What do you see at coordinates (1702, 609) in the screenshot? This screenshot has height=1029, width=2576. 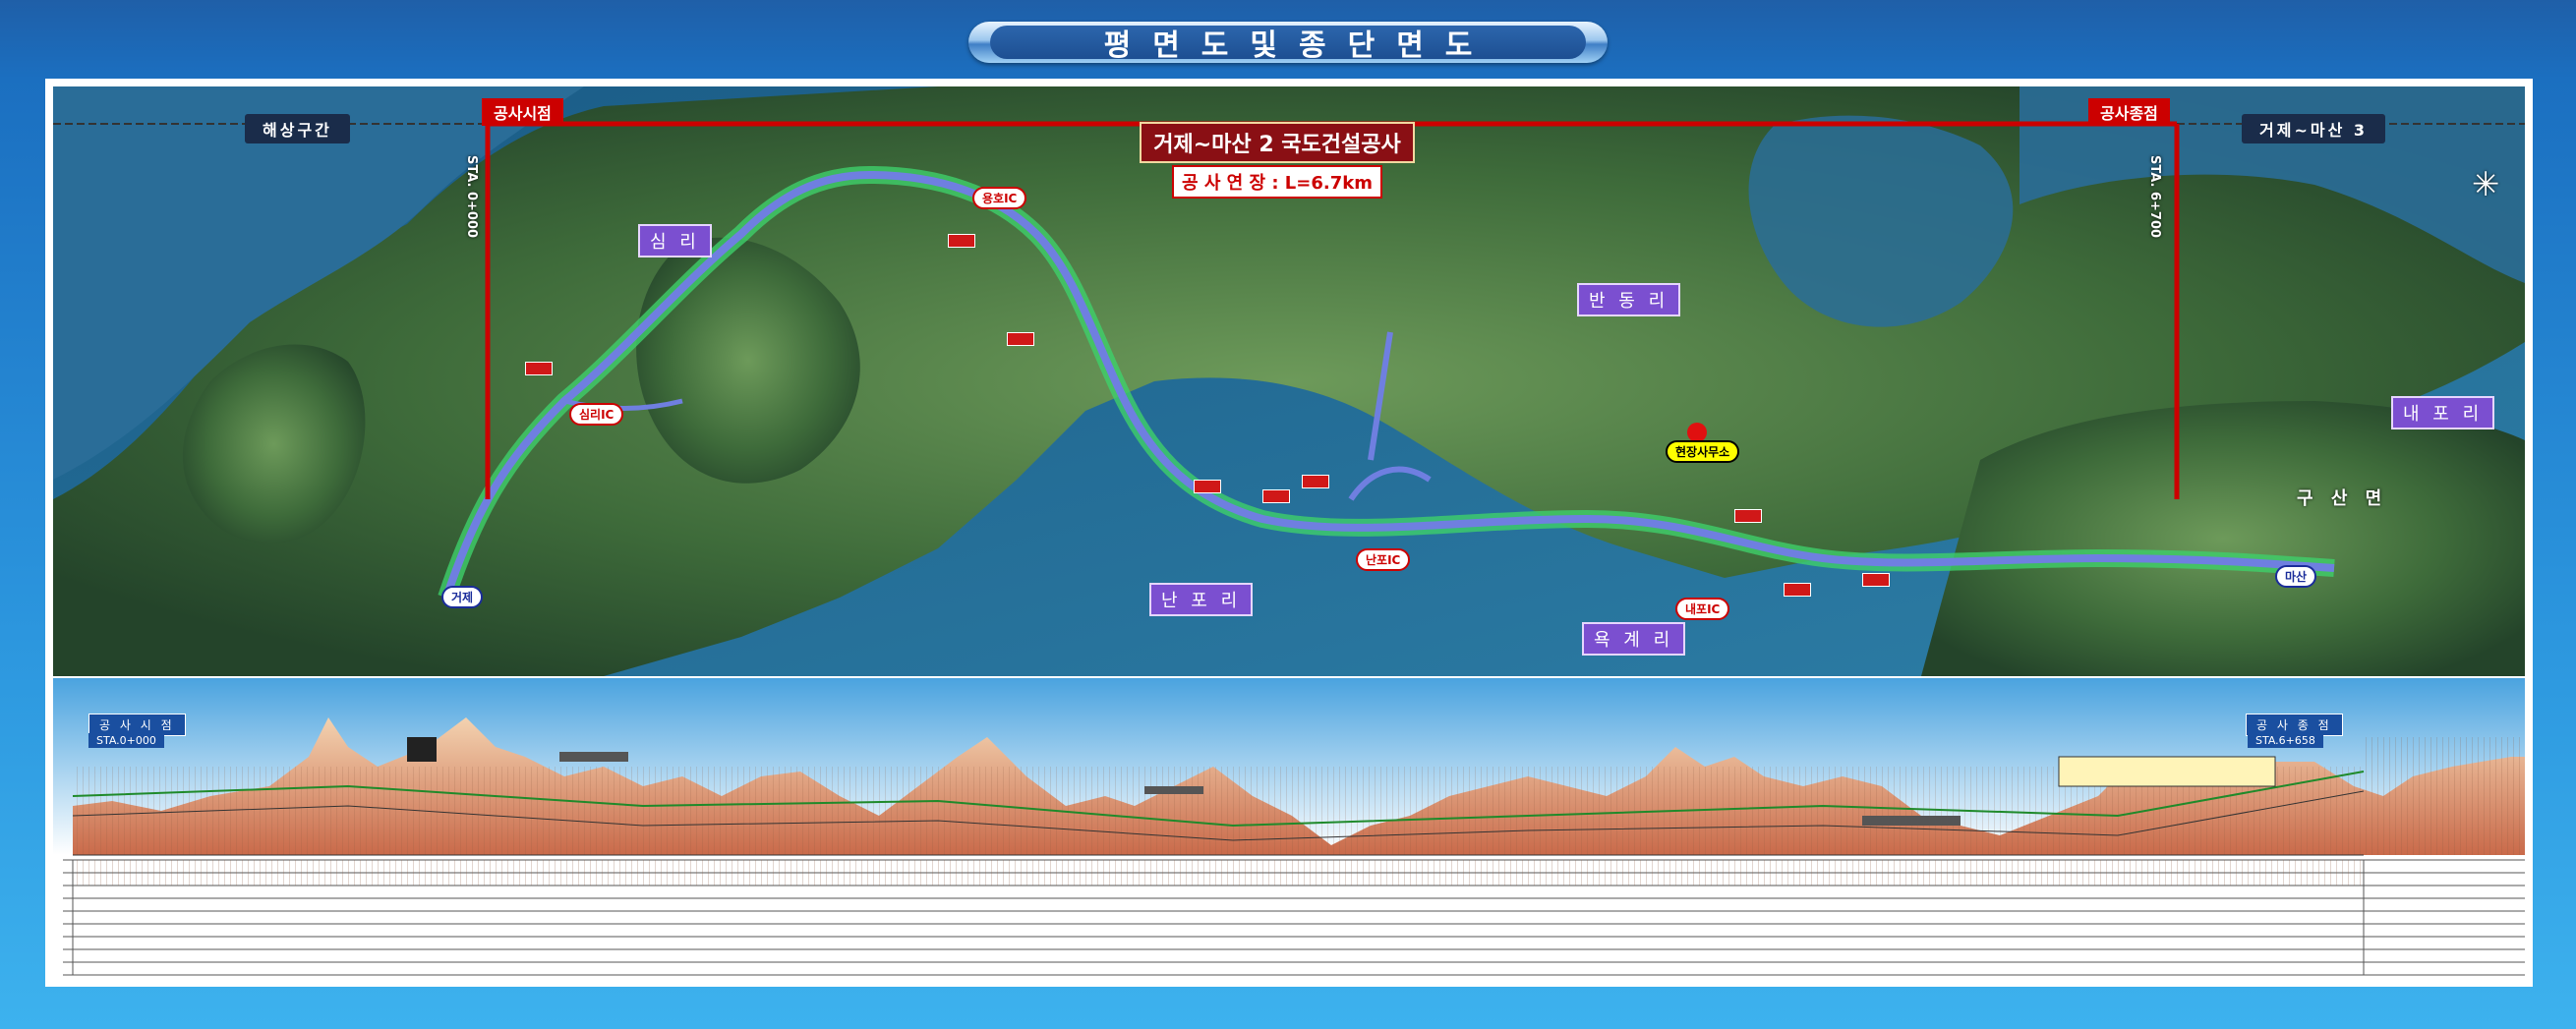 I see `ic-tag-naepo: 내포IC` at bounding box center [1702, 609].